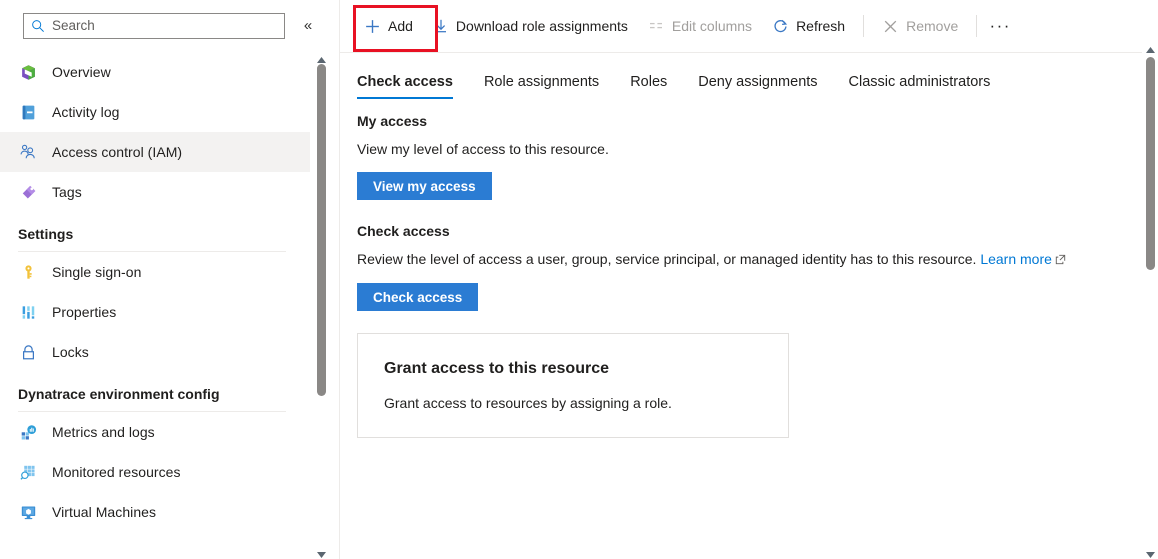 The width and height of the screenshot is (1158, 559). Describe the element at coordinates (28, 112) in the screenshot. I see `activity-log-book-icon` at that location.